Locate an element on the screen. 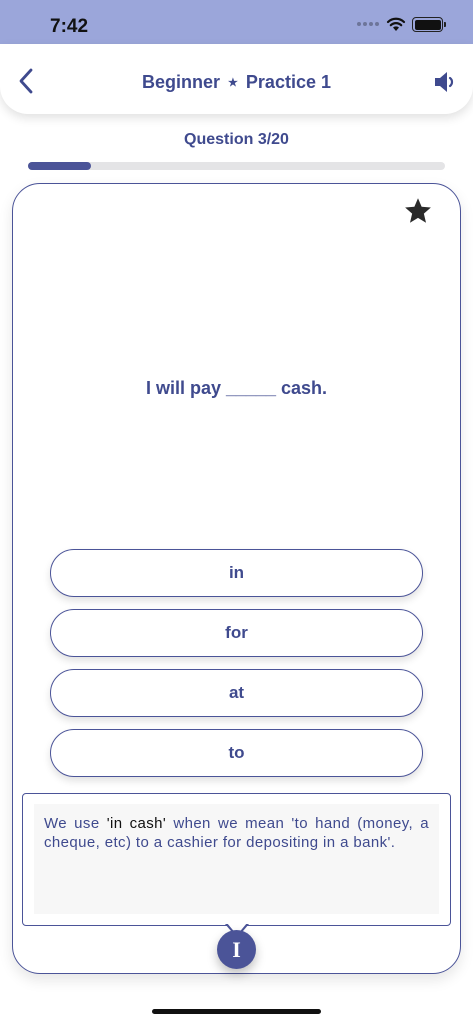  explanation-highlight: 'in cash' is located at coordinates (136, 823).